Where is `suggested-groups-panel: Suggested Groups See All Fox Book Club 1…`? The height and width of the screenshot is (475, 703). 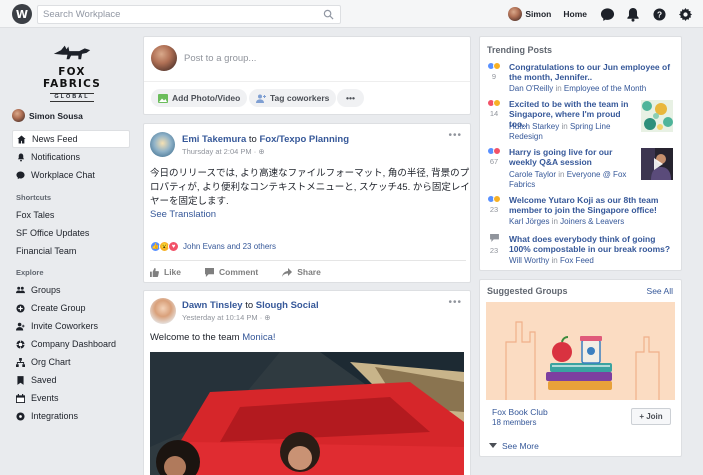 suggested-groups-panel: Suggested Groups See All Fox Book Club 1… is located at coordinates (580, 368).